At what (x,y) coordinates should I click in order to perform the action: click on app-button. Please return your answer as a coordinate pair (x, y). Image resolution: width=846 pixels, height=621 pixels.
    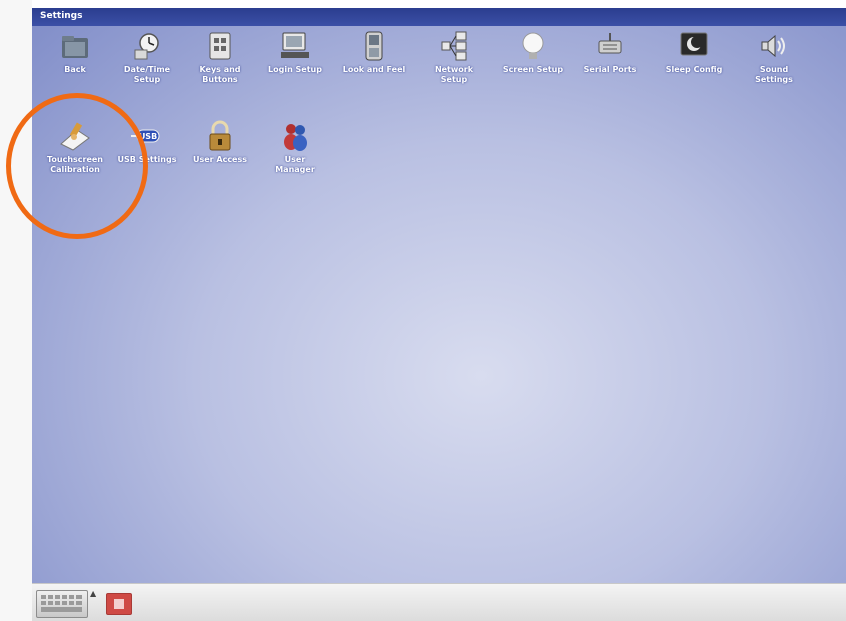
    Looking at the image, I should click on (119, 604).